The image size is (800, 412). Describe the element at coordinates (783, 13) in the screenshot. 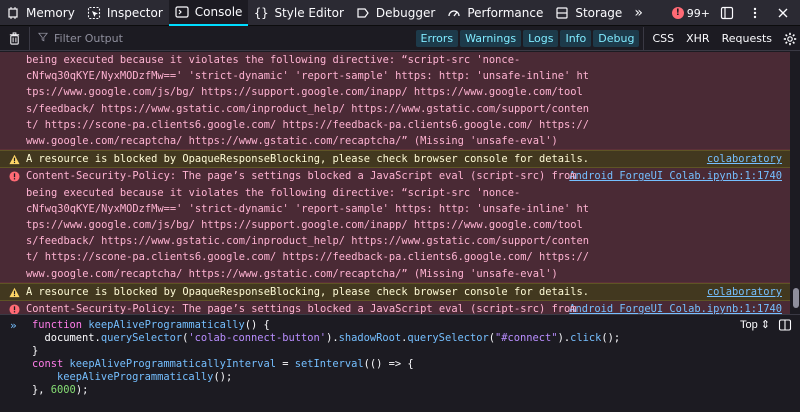

I see `close-icon` at that location.